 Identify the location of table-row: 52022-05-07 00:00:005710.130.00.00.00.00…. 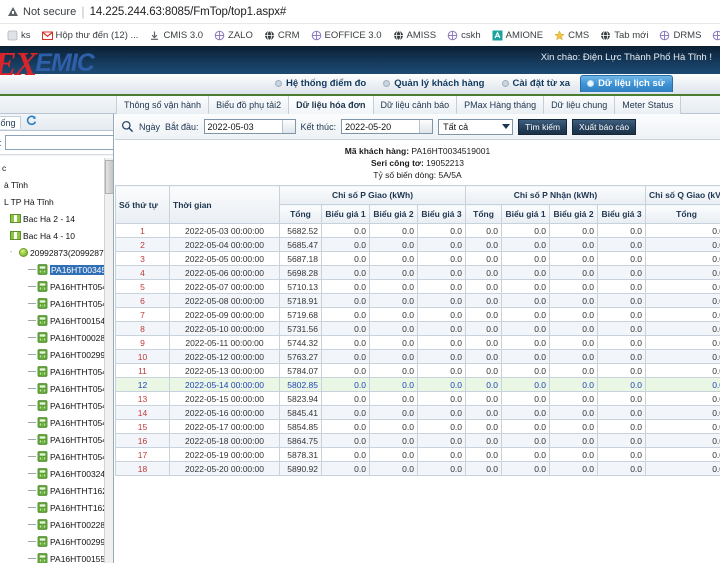
(418, 287).